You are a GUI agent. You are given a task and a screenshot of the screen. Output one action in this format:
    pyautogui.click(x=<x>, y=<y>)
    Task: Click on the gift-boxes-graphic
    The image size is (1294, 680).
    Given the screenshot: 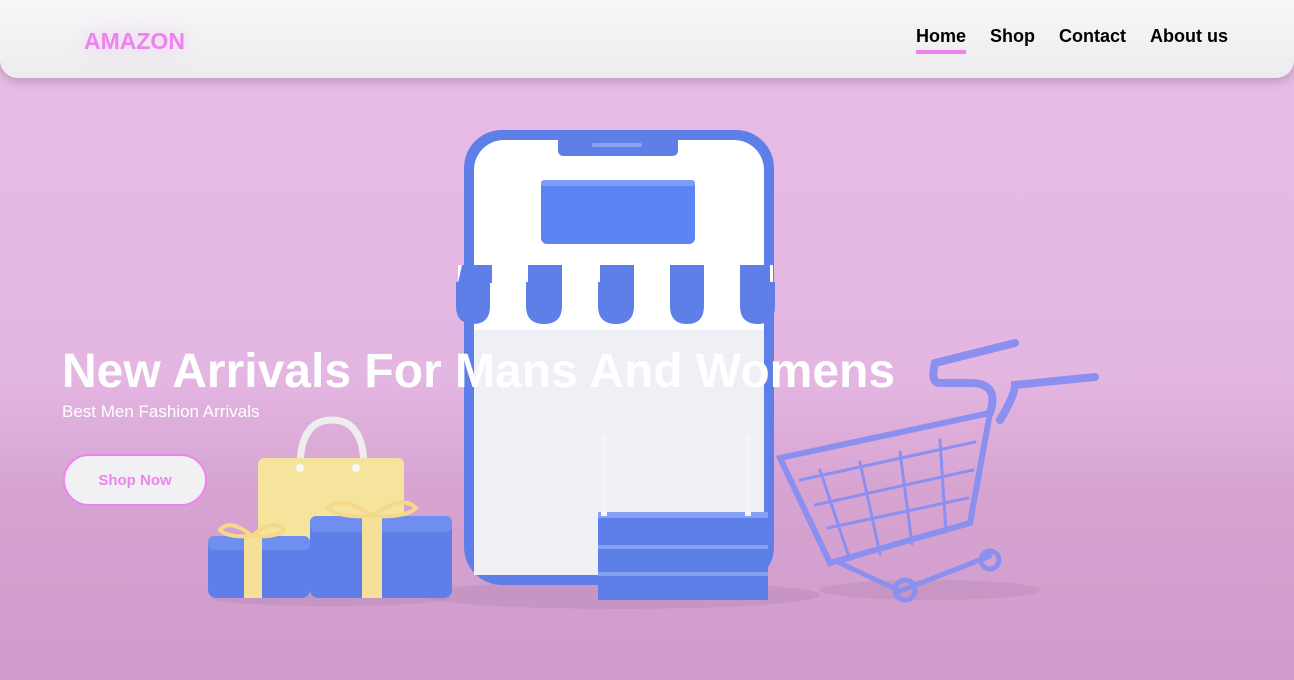 What is the action you would take?
    pyautogui.click(x=330, y=549)
    